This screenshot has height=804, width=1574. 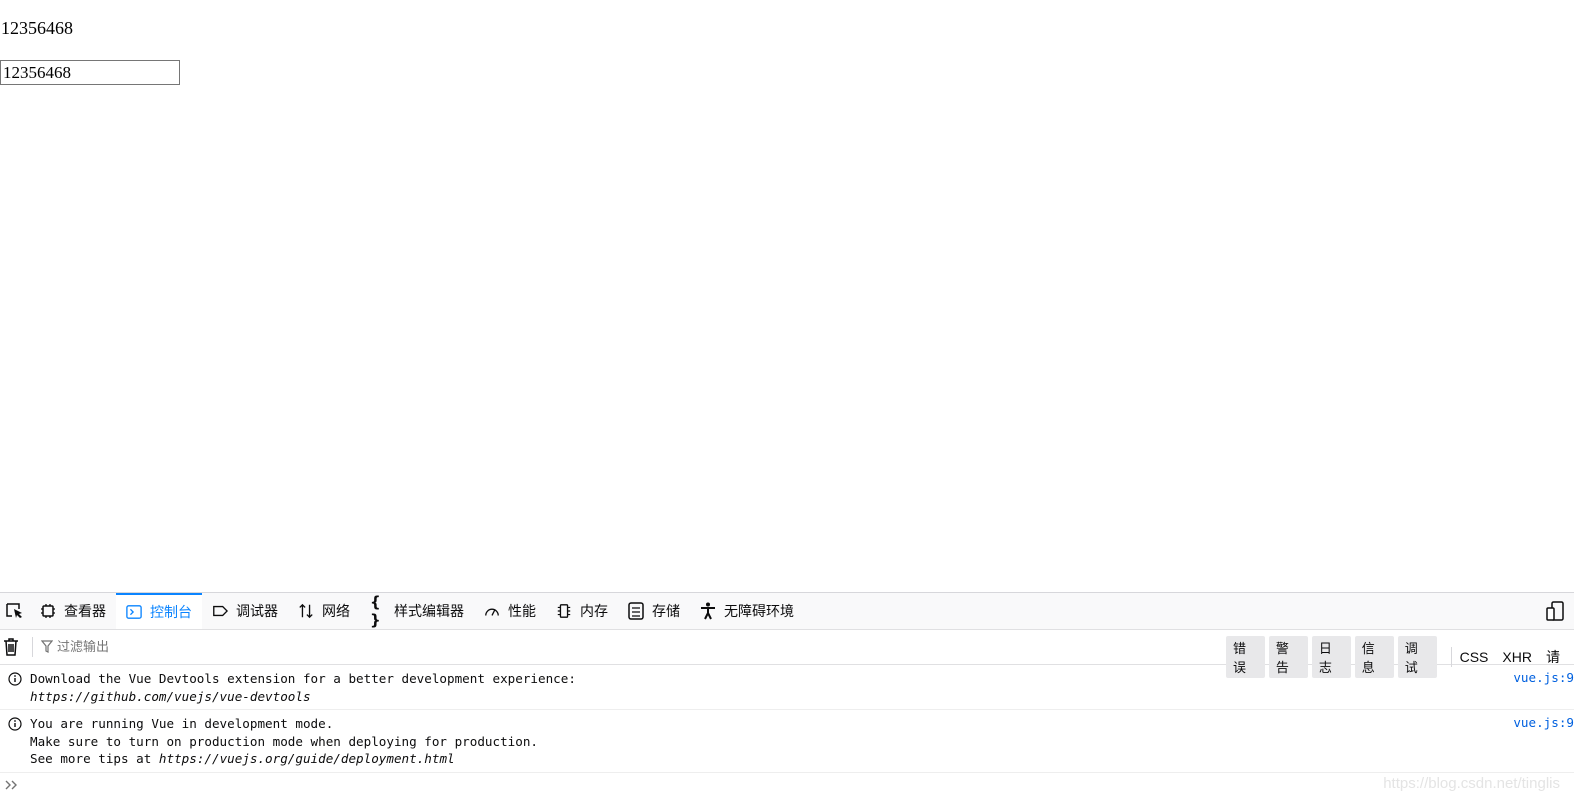 I want to click on filter-css-button: CSS, so click(x=1474, y=657).